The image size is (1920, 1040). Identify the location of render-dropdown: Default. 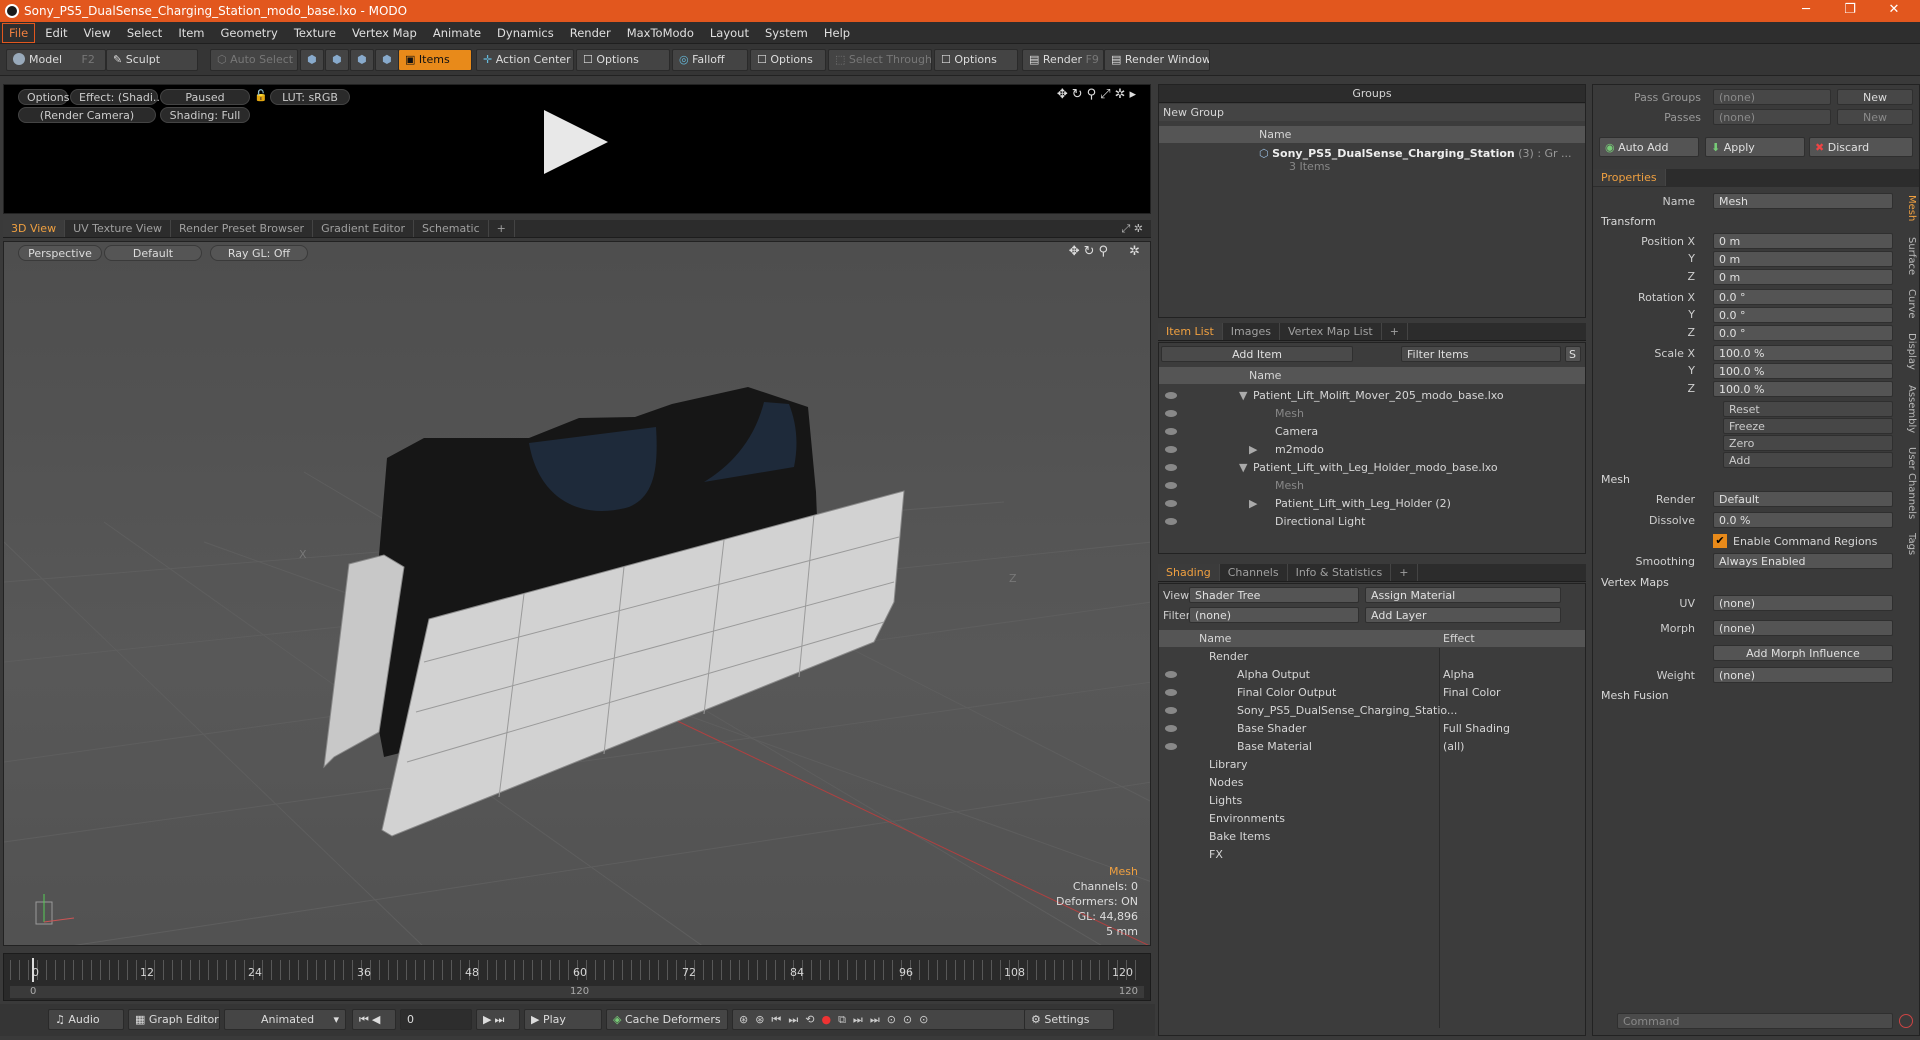
(1803, 499).